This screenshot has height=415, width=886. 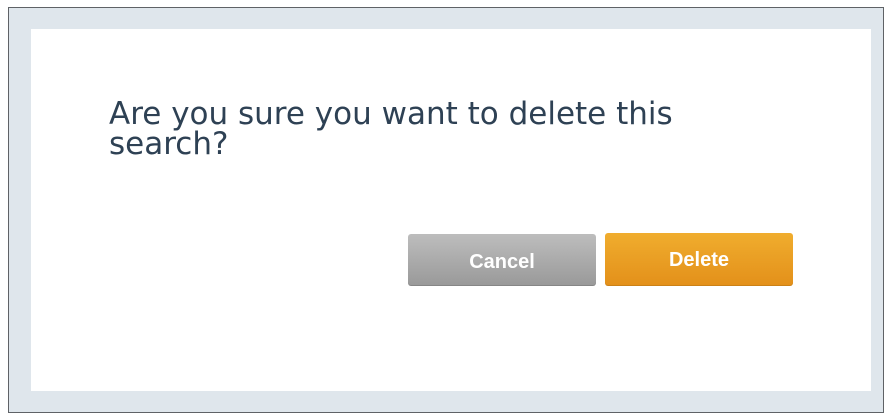 I want to click on delete-button: Delete, so click(x=699, y=259).